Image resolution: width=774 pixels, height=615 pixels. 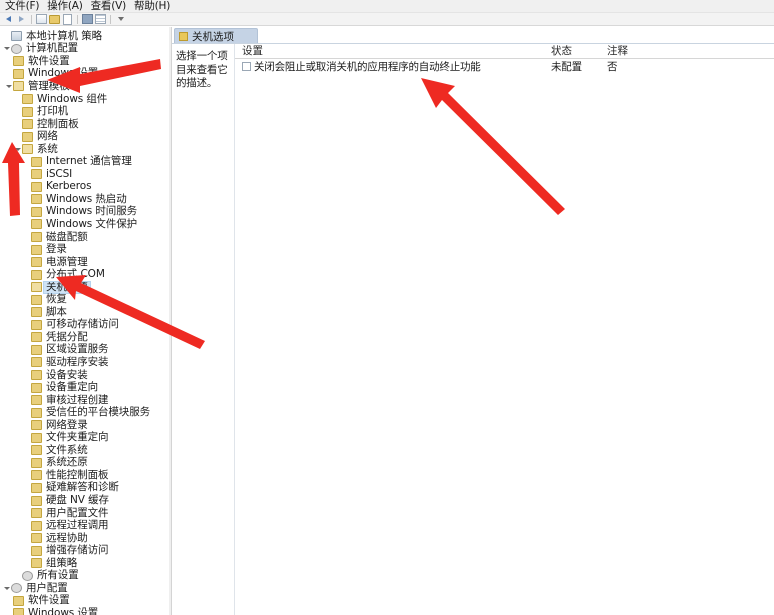 I want to click on view-list-icon, so click(x=100, y=19).